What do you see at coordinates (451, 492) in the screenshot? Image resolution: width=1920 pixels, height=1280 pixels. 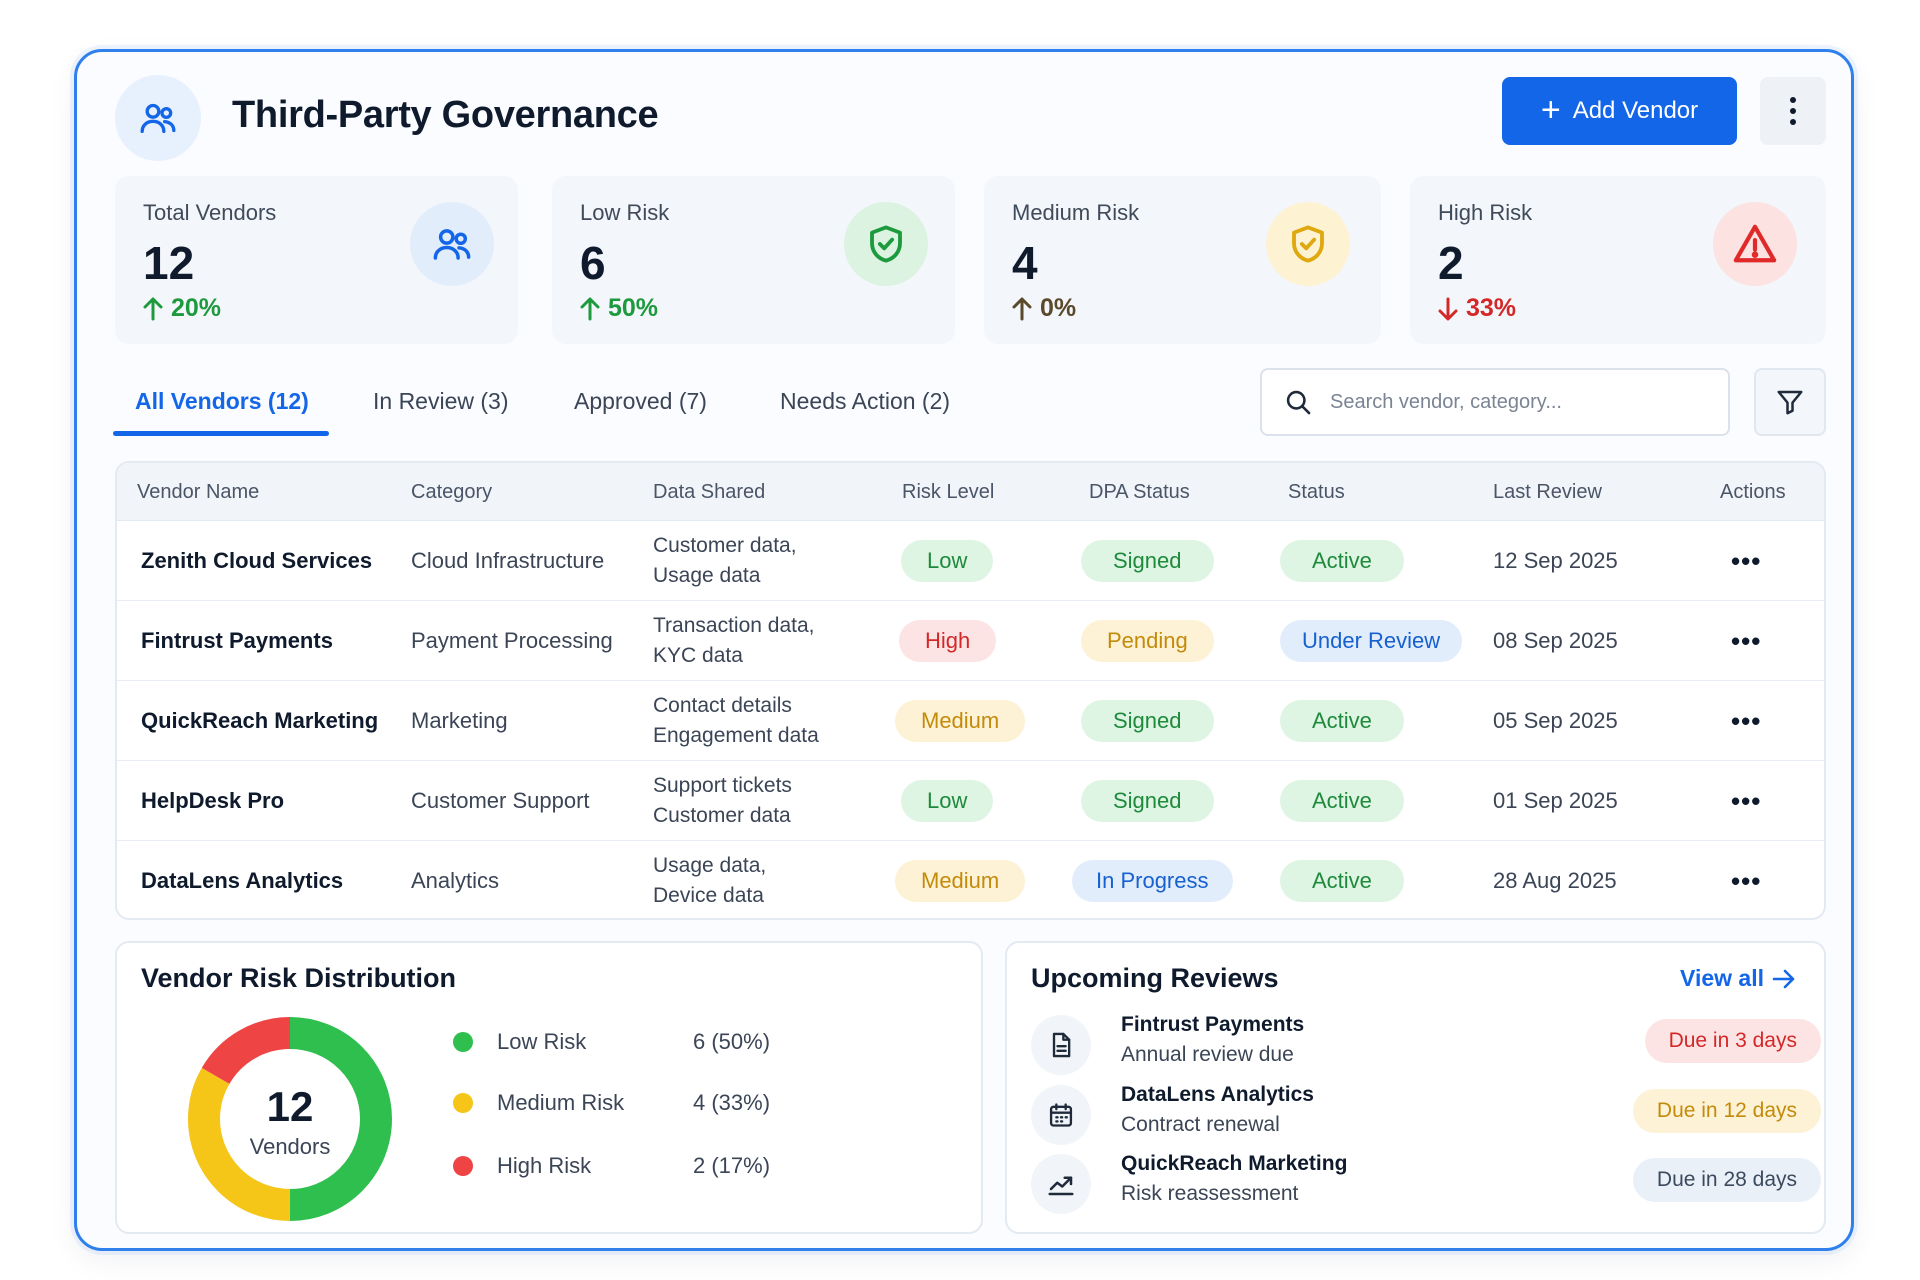 I see `column-header-category: Category` at bounding box center [451, 492].